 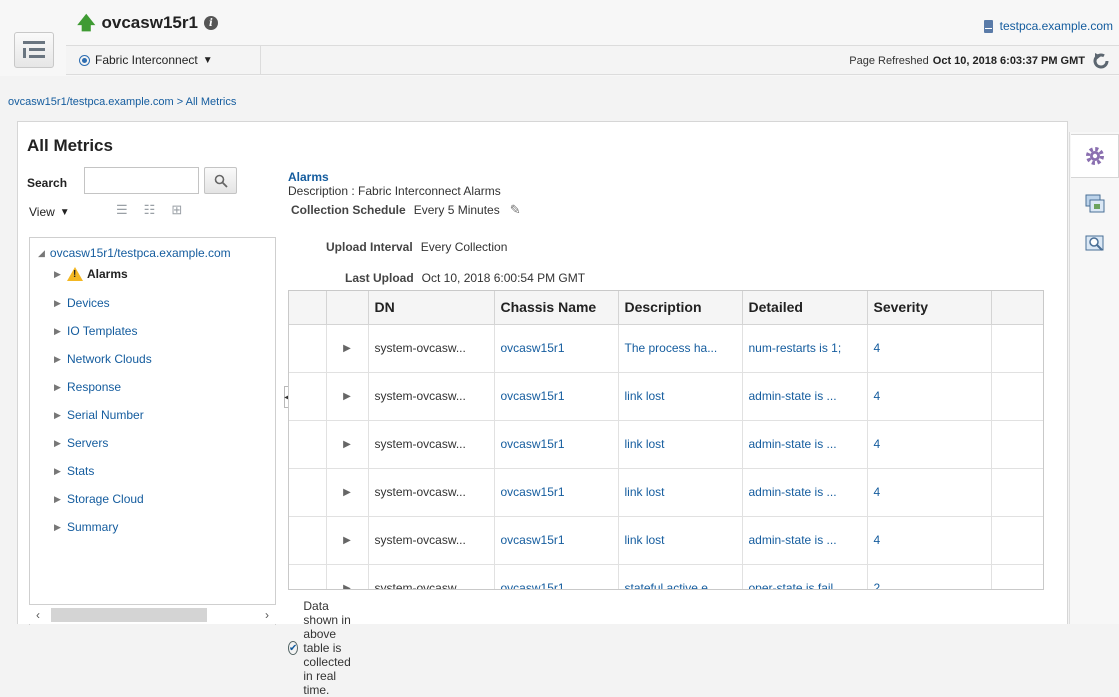 I want to click on host-link: testpca.example.com, so click(x=1048, y=26).